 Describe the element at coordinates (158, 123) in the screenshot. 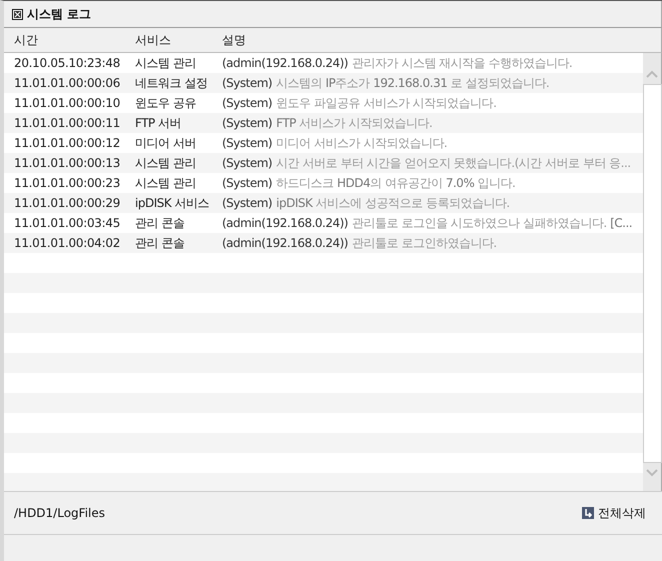

I see `service-cell-text: FTP 서버` at that location.